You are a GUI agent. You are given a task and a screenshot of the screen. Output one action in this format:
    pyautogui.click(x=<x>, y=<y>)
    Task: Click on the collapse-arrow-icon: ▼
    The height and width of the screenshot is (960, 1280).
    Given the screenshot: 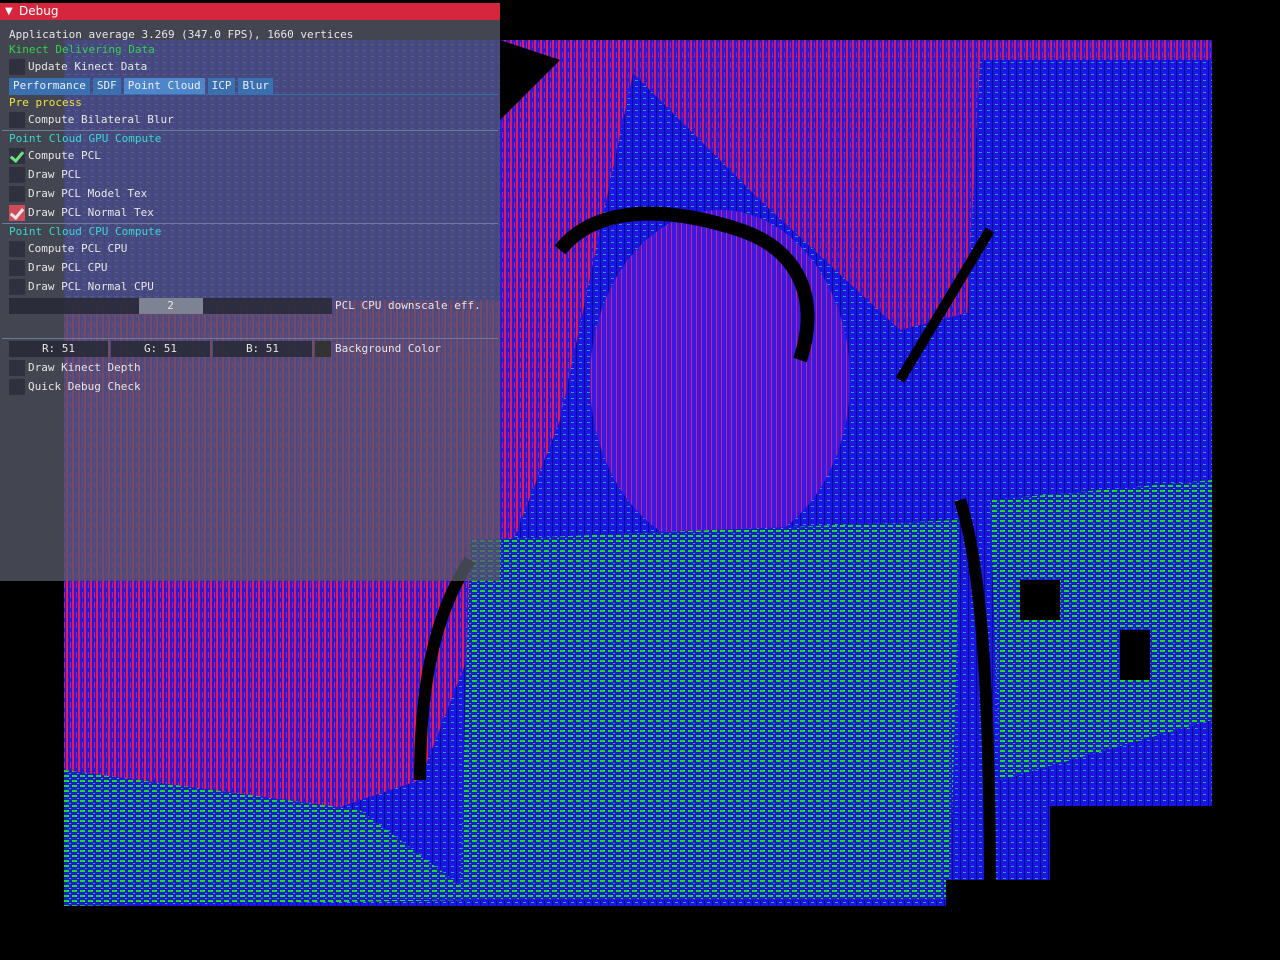 What is the action you would take?
    pyautogui.click(x=9, y=11)
    